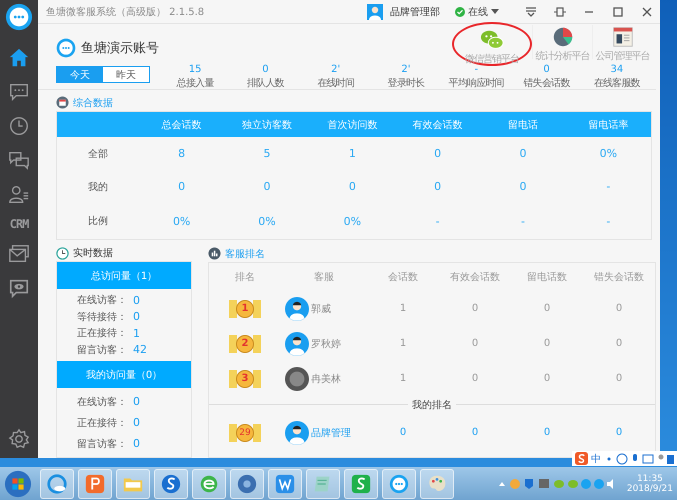 The width and height of the screenshot is (677, 500). What do you see at coordinates (66, 48) in the screenshot?
I see `chat-bubble-logo-icon` at bounding box center [66, 48].